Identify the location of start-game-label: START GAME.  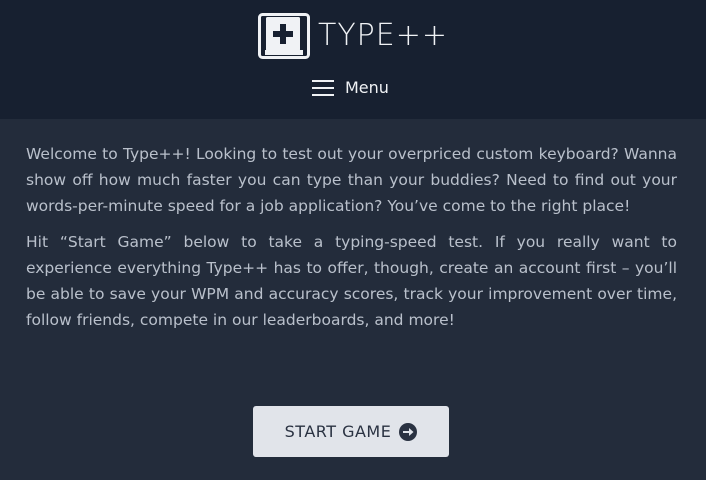
(338, 431).